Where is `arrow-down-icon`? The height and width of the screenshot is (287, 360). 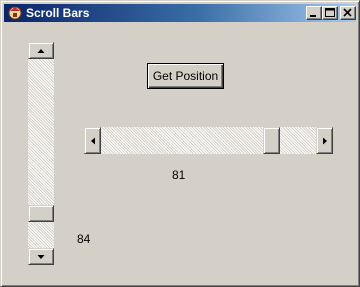
arrow-down-icon is located at coordinates (41, 256).